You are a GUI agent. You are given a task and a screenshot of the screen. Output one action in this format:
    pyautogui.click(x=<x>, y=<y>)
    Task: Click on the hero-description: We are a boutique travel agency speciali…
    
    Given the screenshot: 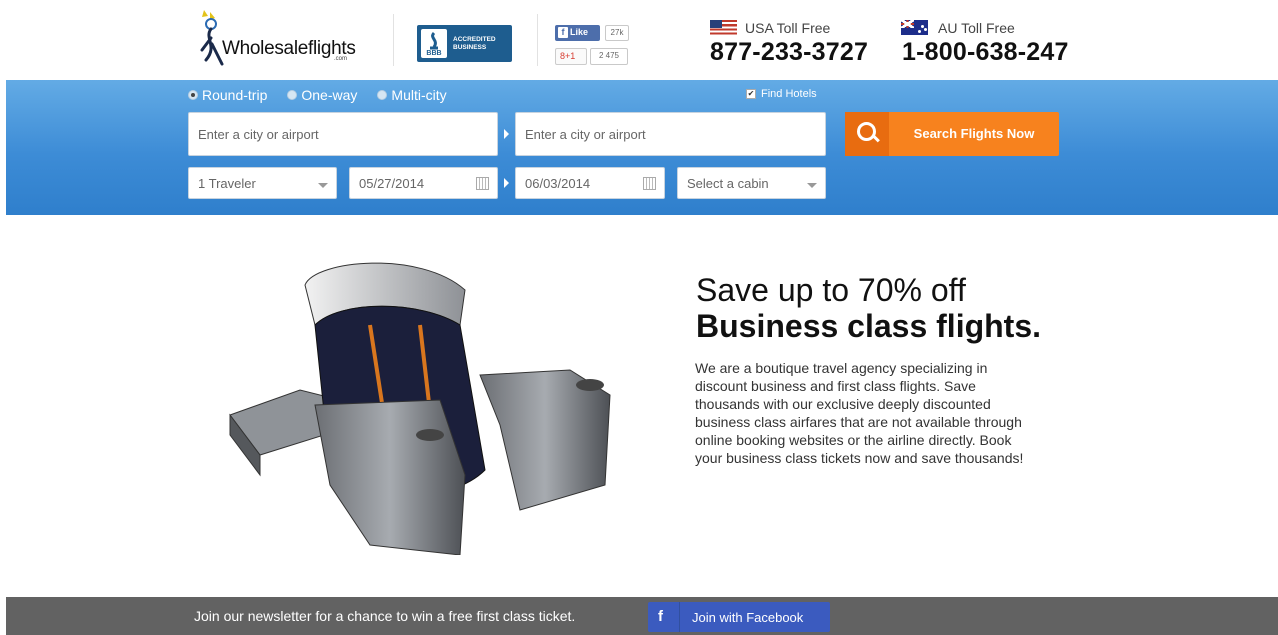 What is the action you would take?
    pyautogui.click(x=859, y=413)
    